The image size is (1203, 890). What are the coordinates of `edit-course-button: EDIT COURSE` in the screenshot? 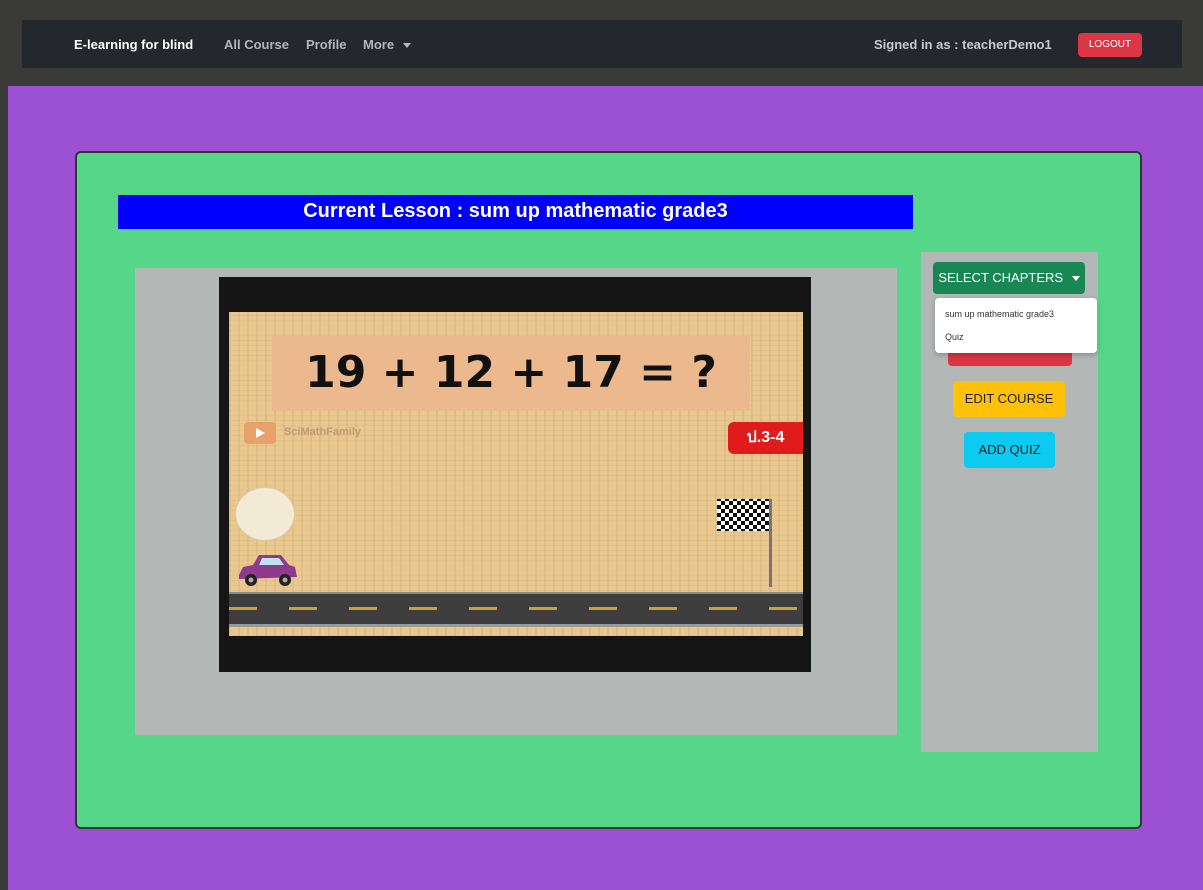 It's located at (1009, 399).